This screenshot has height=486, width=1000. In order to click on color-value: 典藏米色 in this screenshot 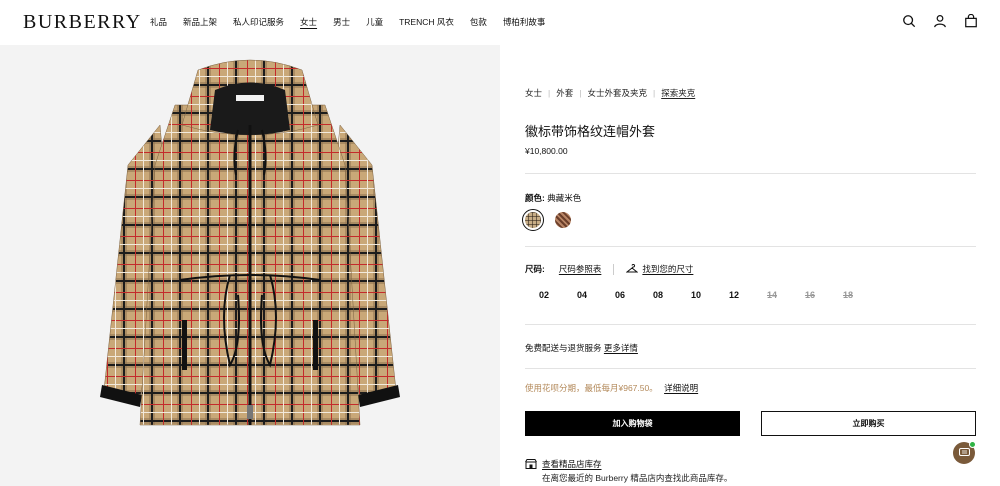, I will do `click(564, 198)`.